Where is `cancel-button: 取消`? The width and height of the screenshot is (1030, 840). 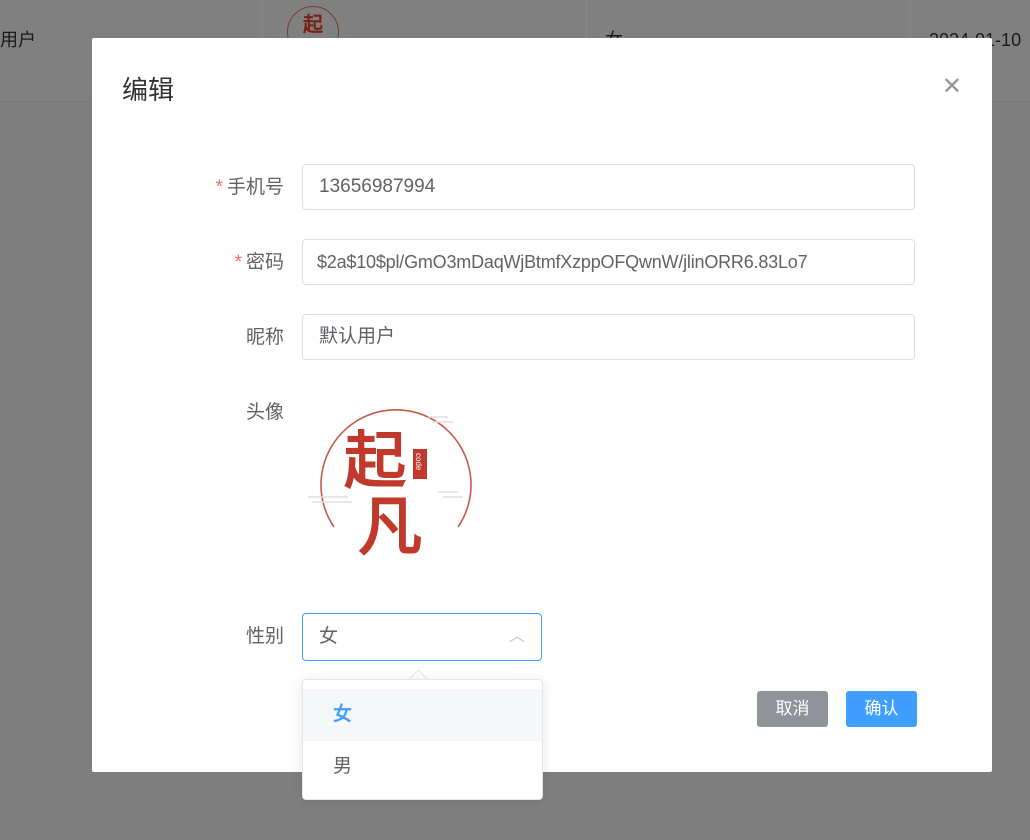 cancel-button: 取消 is located at coordinates (792, 709).